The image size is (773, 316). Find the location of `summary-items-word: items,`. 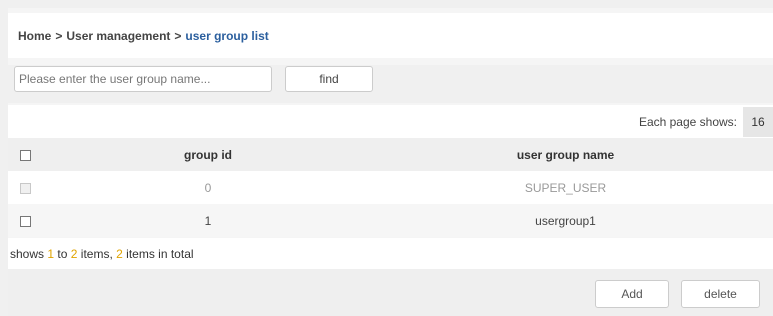

summary-items-word: items, is located at coordinates (96, 253).